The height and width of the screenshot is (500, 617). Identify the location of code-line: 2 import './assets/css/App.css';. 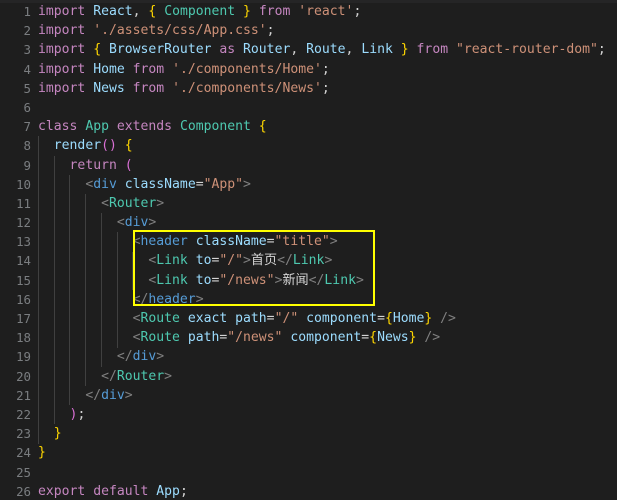
(308, 30).